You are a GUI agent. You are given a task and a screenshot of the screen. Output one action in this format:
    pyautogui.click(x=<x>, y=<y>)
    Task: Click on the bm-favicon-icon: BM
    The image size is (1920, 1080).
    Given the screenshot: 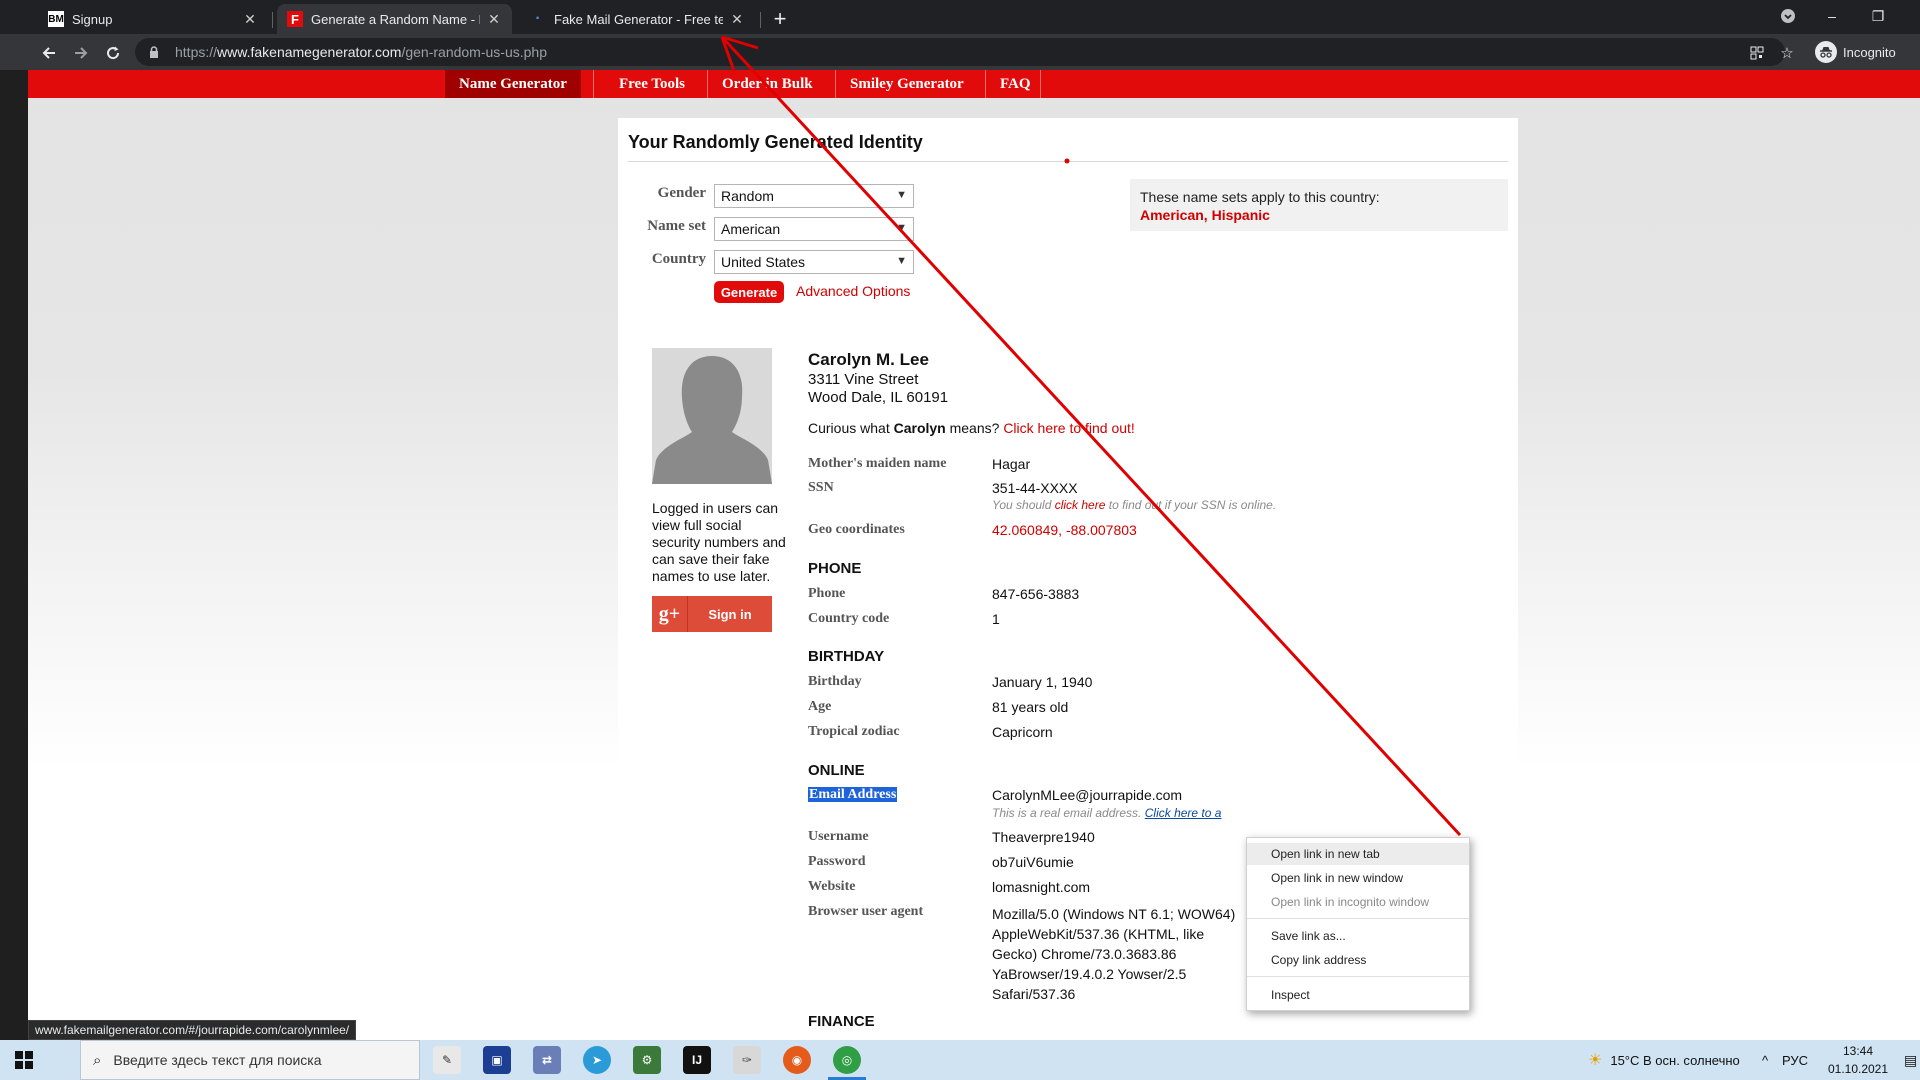 What is the action you would take?
    pyautogui.click(x=56, y=19)
    